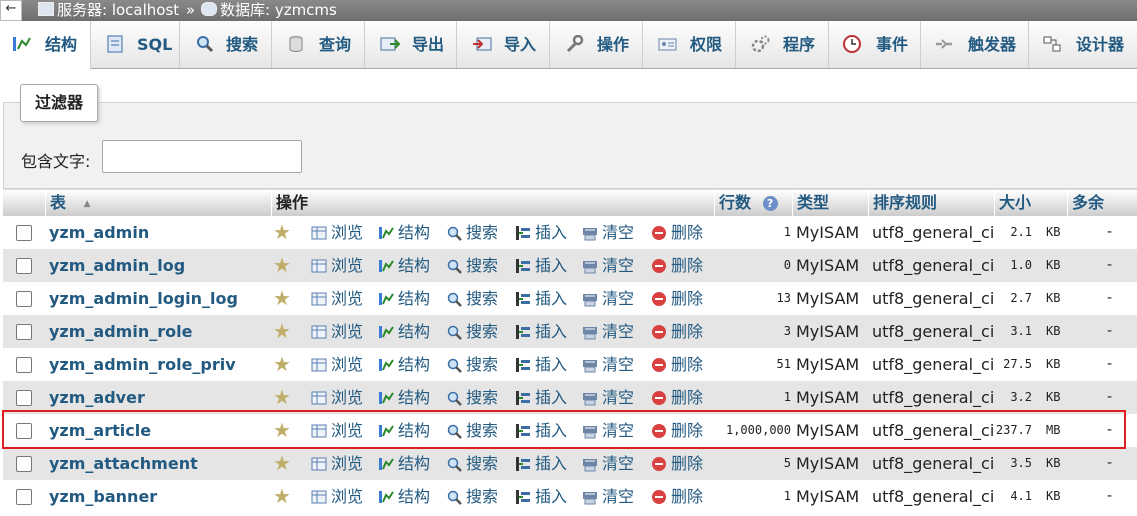 The image size is (1137, 516). What do you see at coordinates (269, 10) in the screenshot?
I see `breadcrumb-database: 数据库: yzmcms` at bounding box center [269, 10].